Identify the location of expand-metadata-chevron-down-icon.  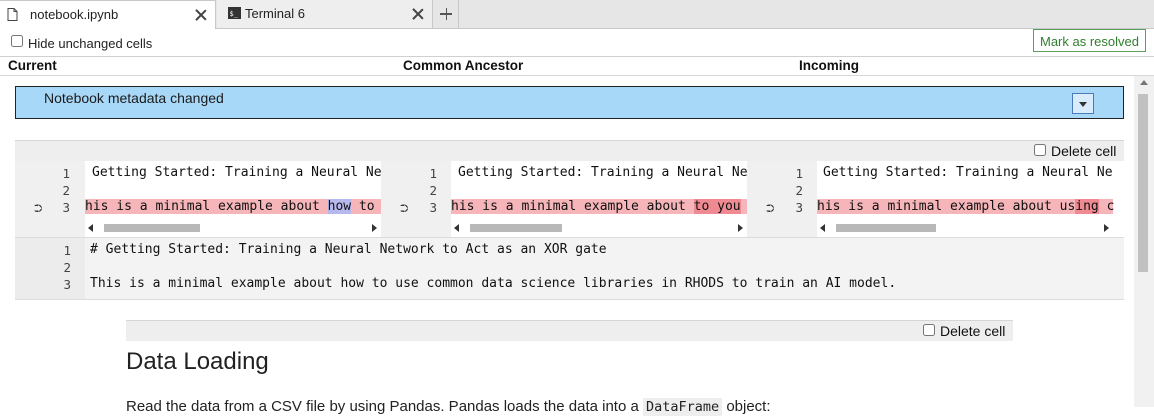
(1083, 103).